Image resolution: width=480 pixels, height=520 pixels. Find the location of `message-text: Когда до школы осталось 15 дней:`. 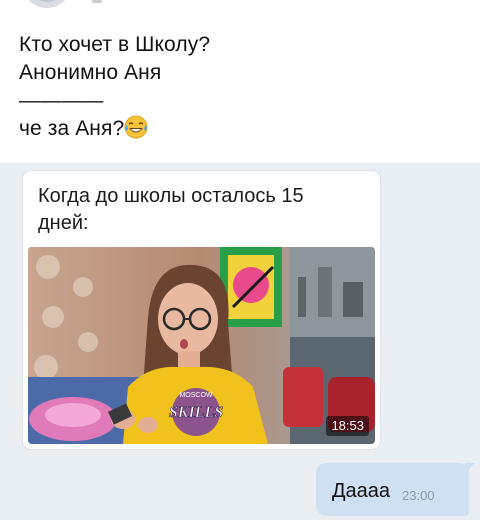

message-text: Когда до школы осталось 15 дней: is located at coordinates (171, 209).